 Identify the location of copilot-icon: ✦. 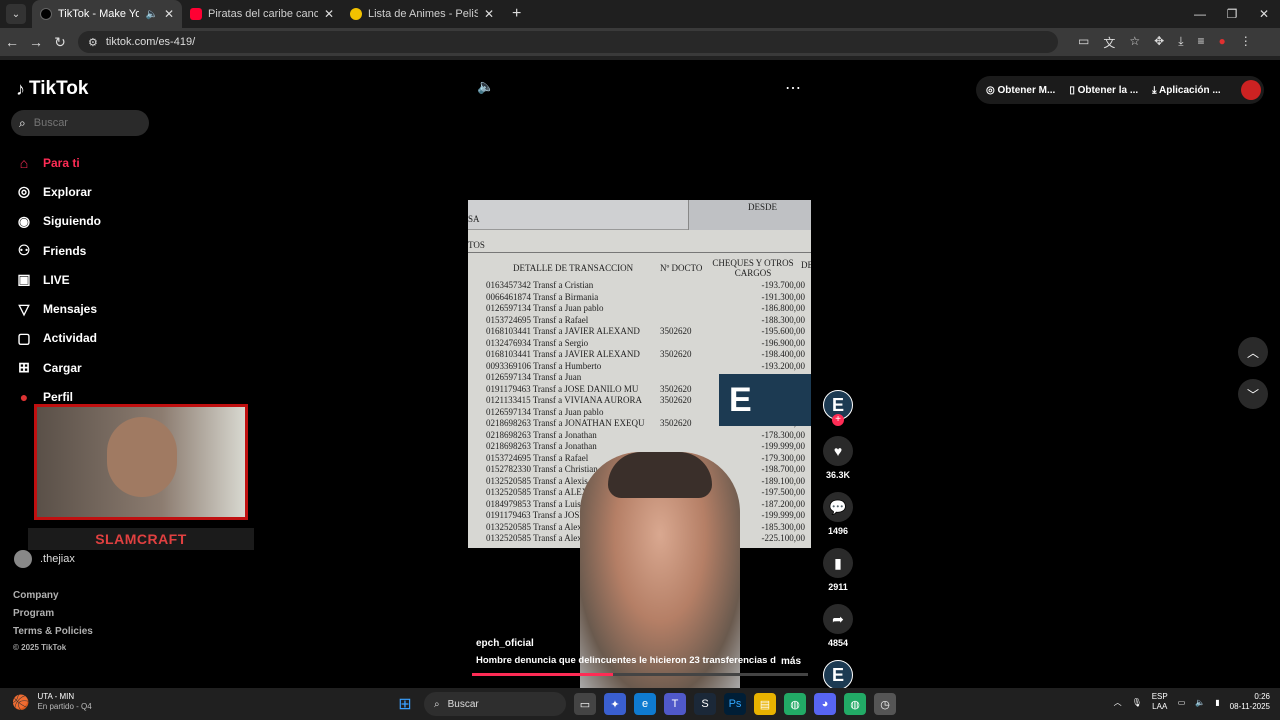
(615, 704).